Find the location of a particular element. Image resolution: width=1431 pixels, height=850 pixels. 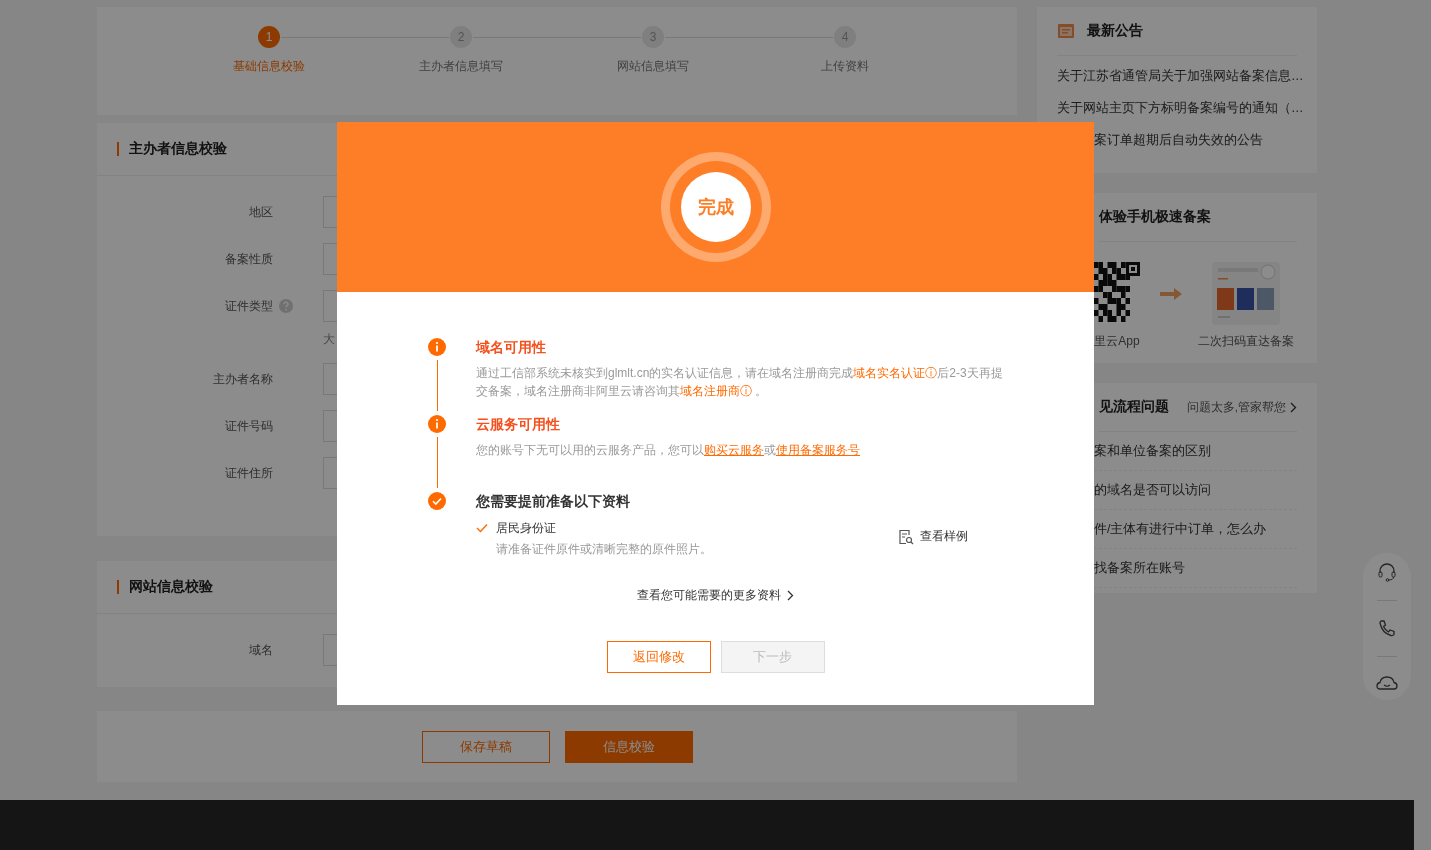

completion-badge: 完成 is located at coordinates (715, 207).